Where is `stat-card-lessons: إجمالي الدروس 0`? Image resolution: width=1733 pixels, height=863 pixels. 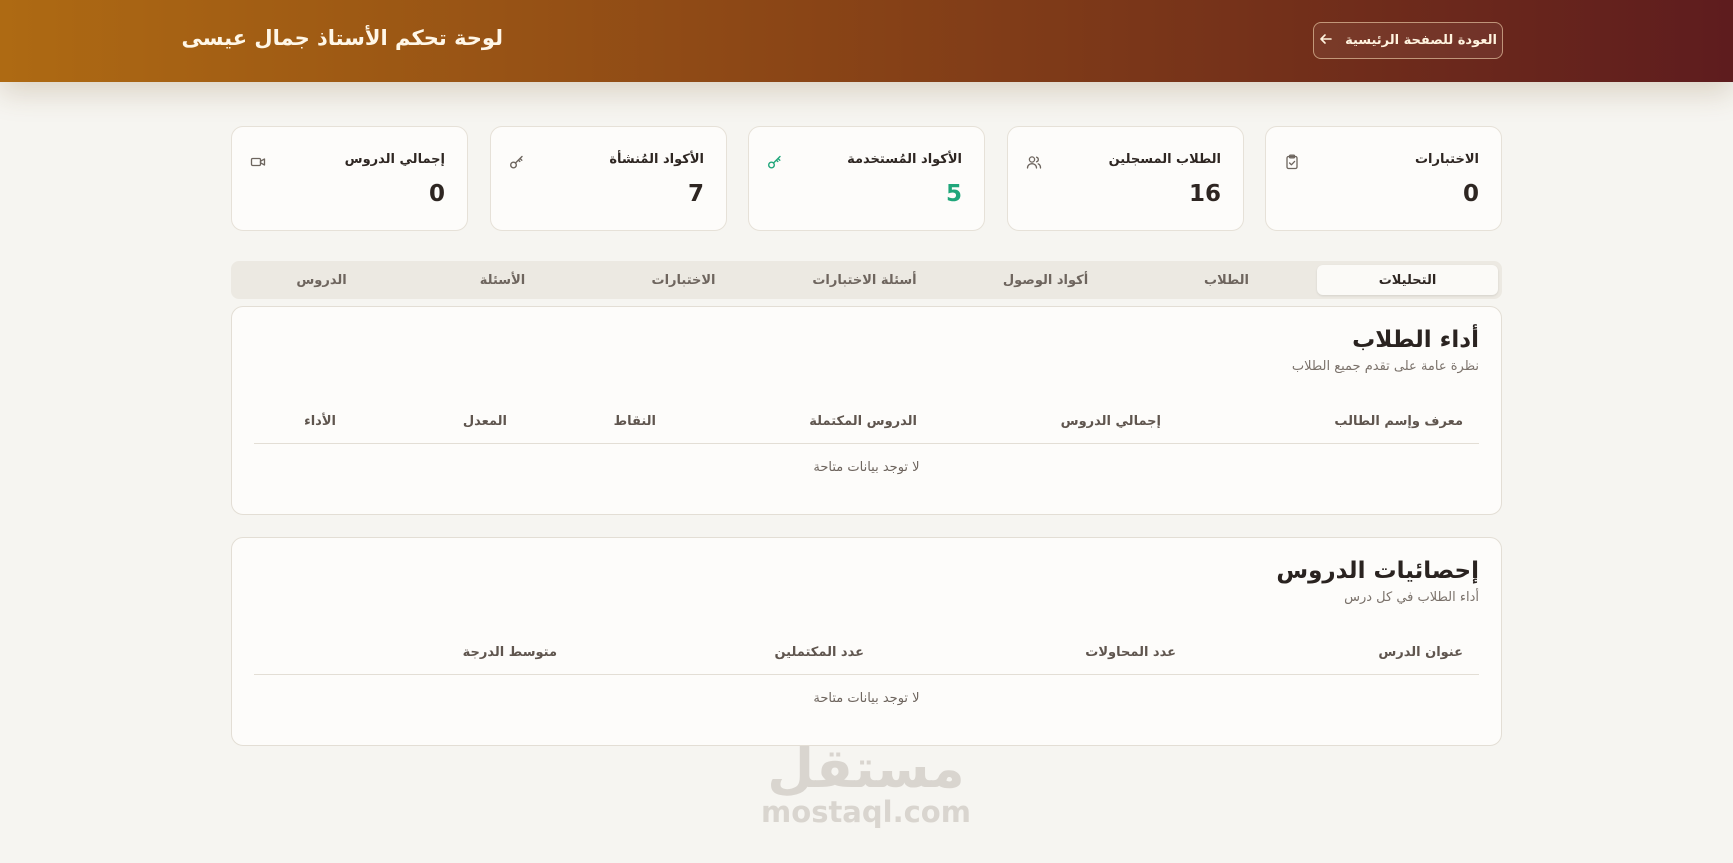 stat-card-lessons: إجمالي الدروس 0 is located at coordinates (349, 178).